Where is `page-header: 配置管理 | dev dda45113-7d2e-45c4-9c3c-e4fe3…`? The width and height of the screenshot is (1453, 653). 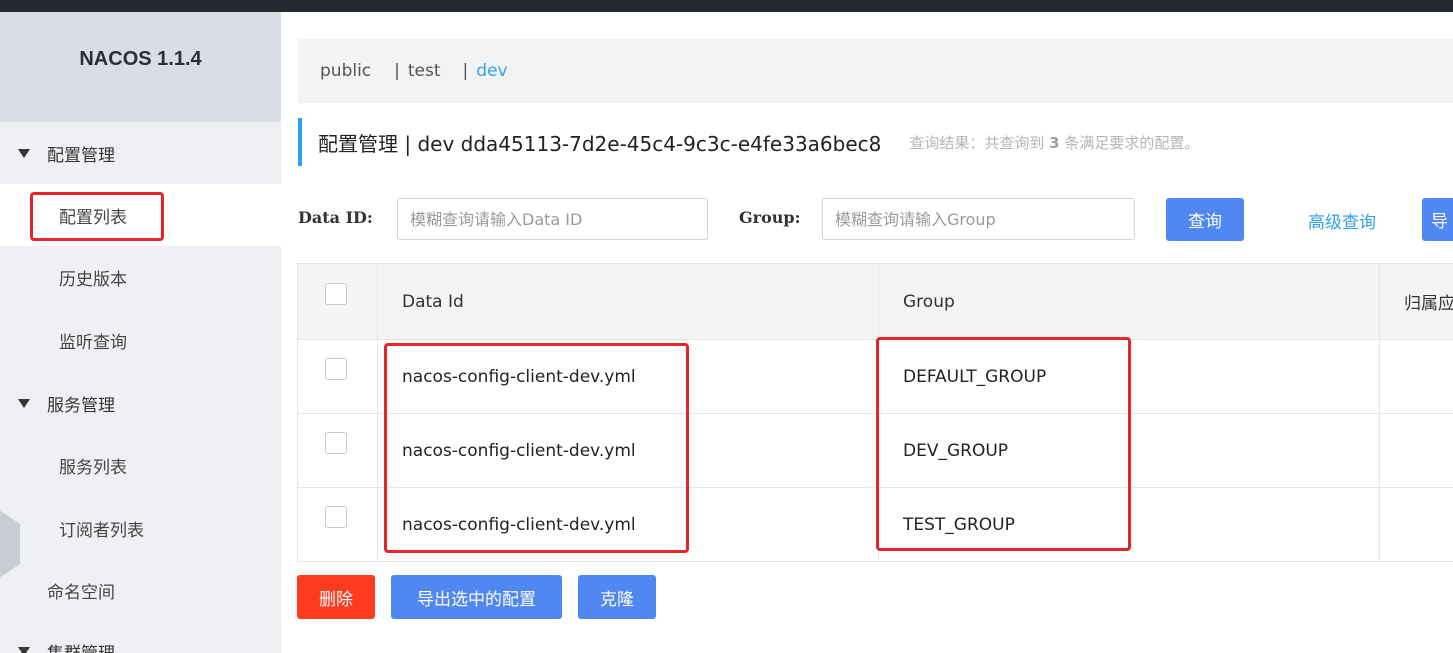
page-header: 配置管理 | dev dda45113-7d2e-45c4-9c3c-e4fe3… is located at coordinates (748, 142).